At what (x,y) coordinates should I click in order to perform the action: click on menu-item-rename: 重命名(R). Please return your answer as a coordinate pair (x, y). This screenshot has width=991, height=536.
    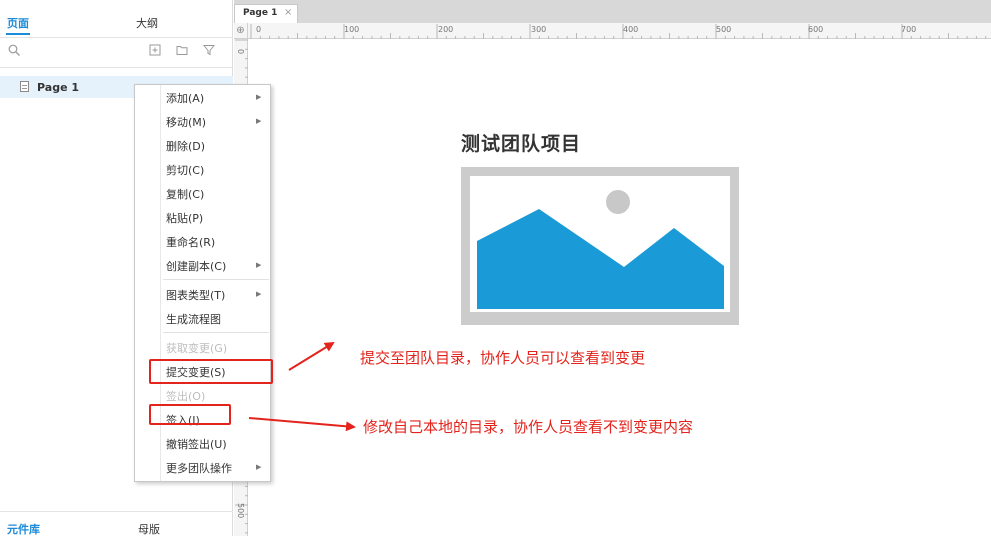
    Looking at the image, I should click on (190, 242).